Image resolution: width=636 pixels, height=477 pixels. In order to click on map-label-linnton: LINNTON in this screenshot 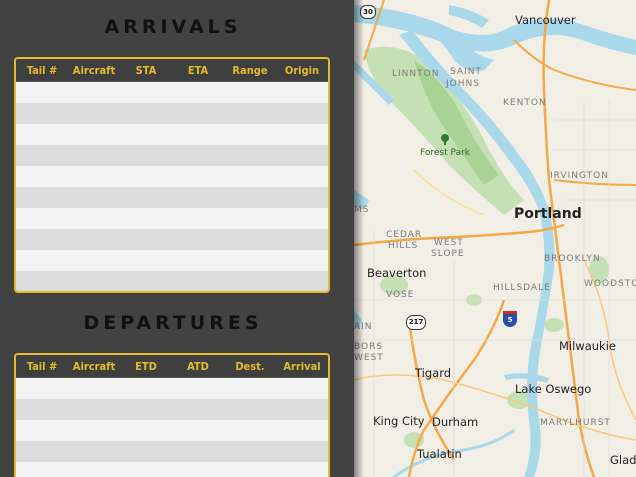, I will do `click(416, 74)`.